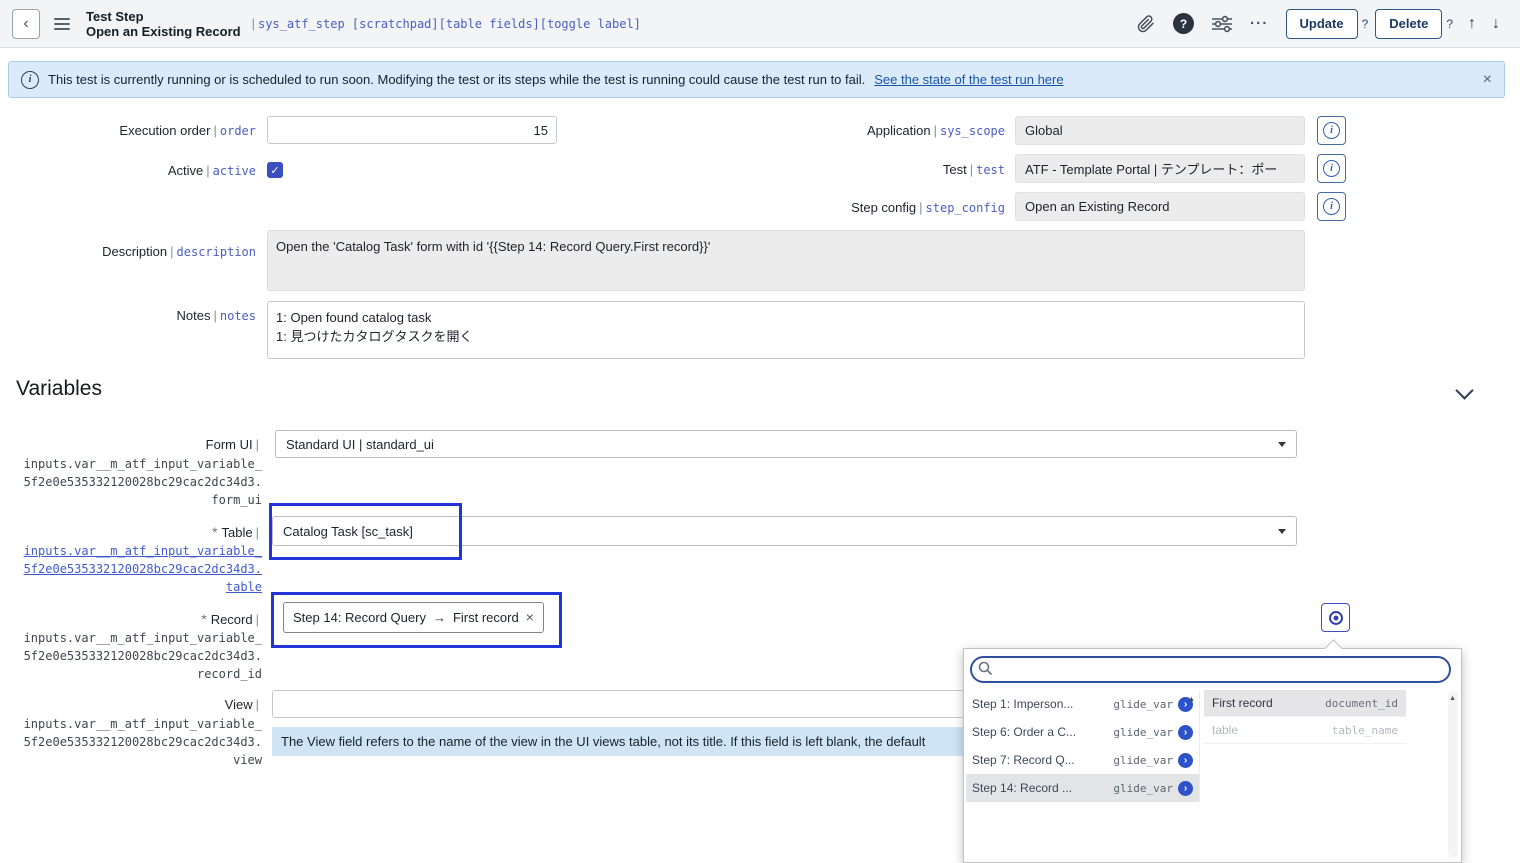 Image resolution: width=1520 pixels, height=863 pixels. I want to click on execution-order-input, so click(412, 130).